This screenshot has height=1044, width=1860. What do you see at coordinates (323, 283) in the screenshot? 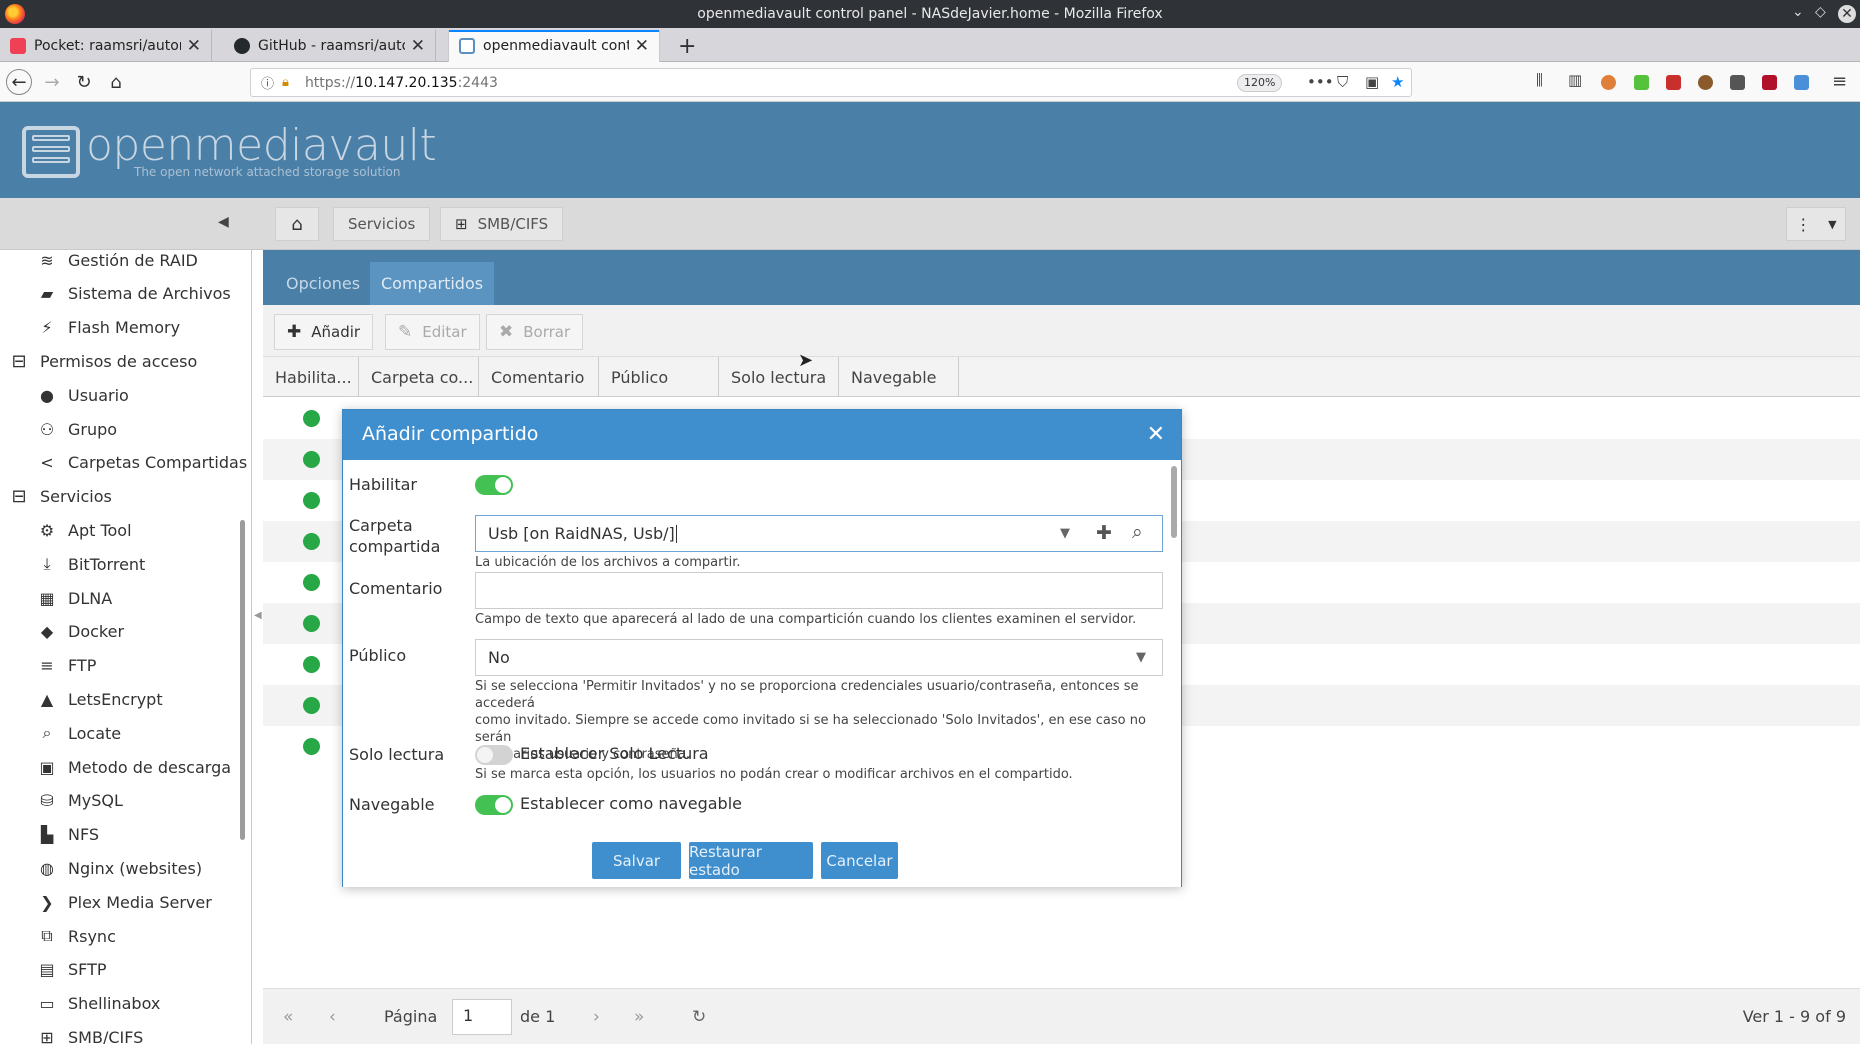
I see `tab-opciones: Opciones` at bounding box center [323, 283].